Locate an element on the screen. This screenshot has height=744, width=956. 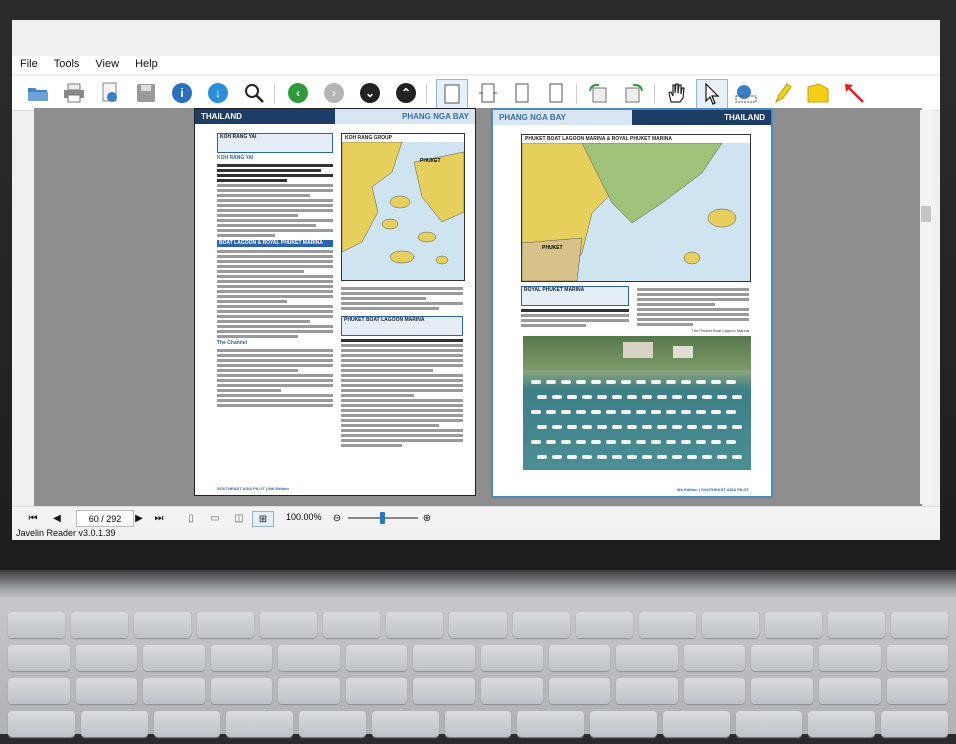
print-icon is located at coordinates (74, 93).